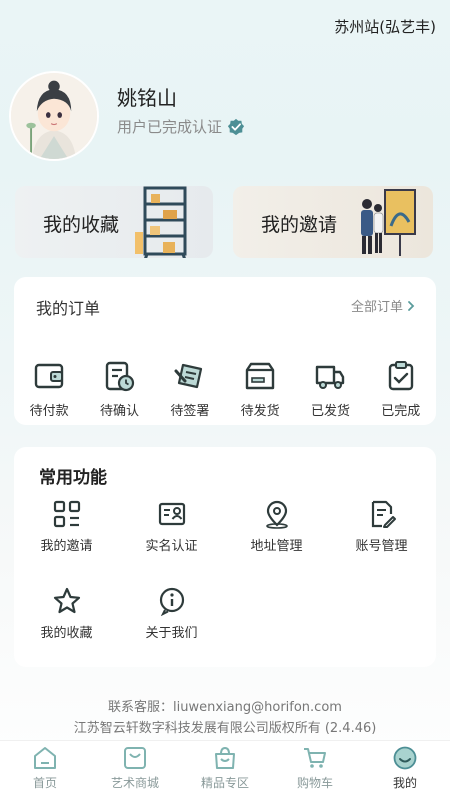 The width and height of the screenshot is (450, 800). I want to click on function-label: 我的邀请, so click(66, 546).